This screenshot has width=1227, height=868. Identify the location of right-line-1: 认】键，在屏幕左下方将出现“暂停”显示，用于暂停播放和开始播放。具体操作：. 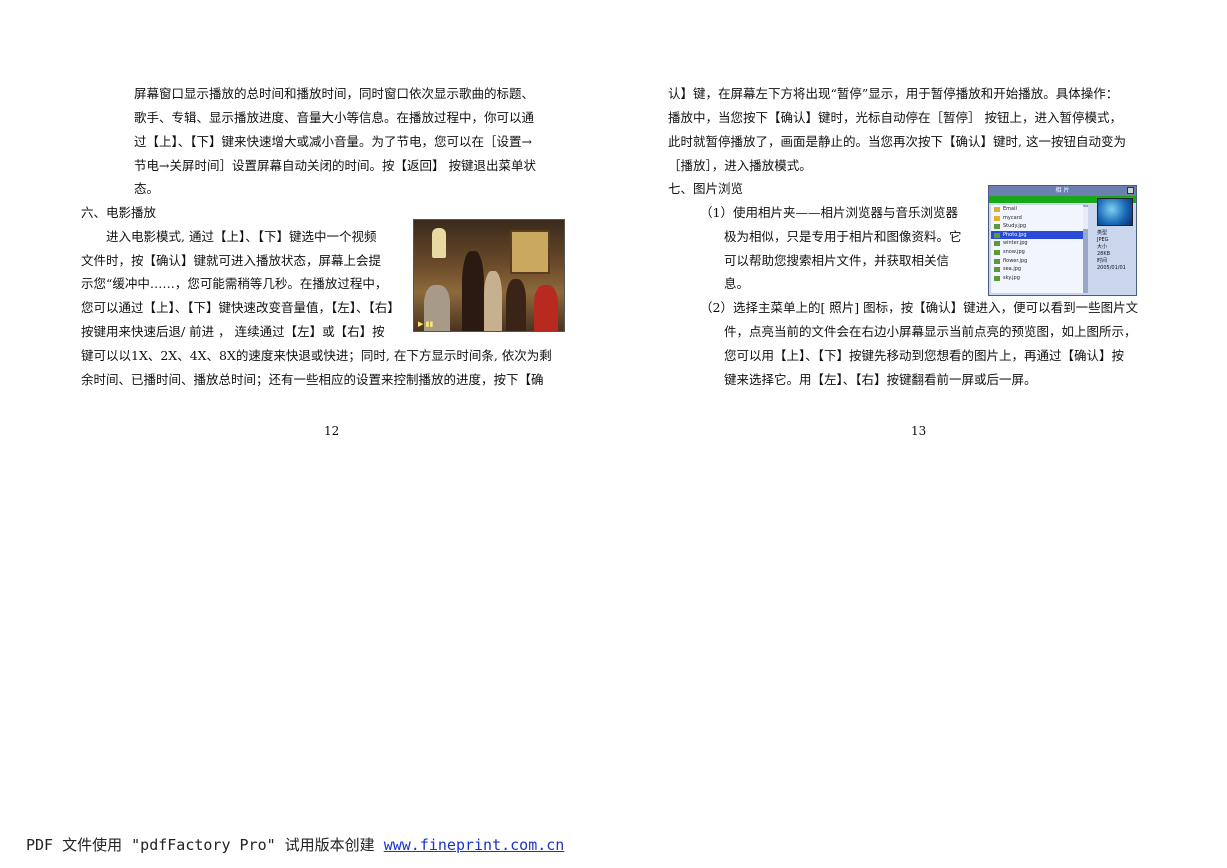
(893, 93).